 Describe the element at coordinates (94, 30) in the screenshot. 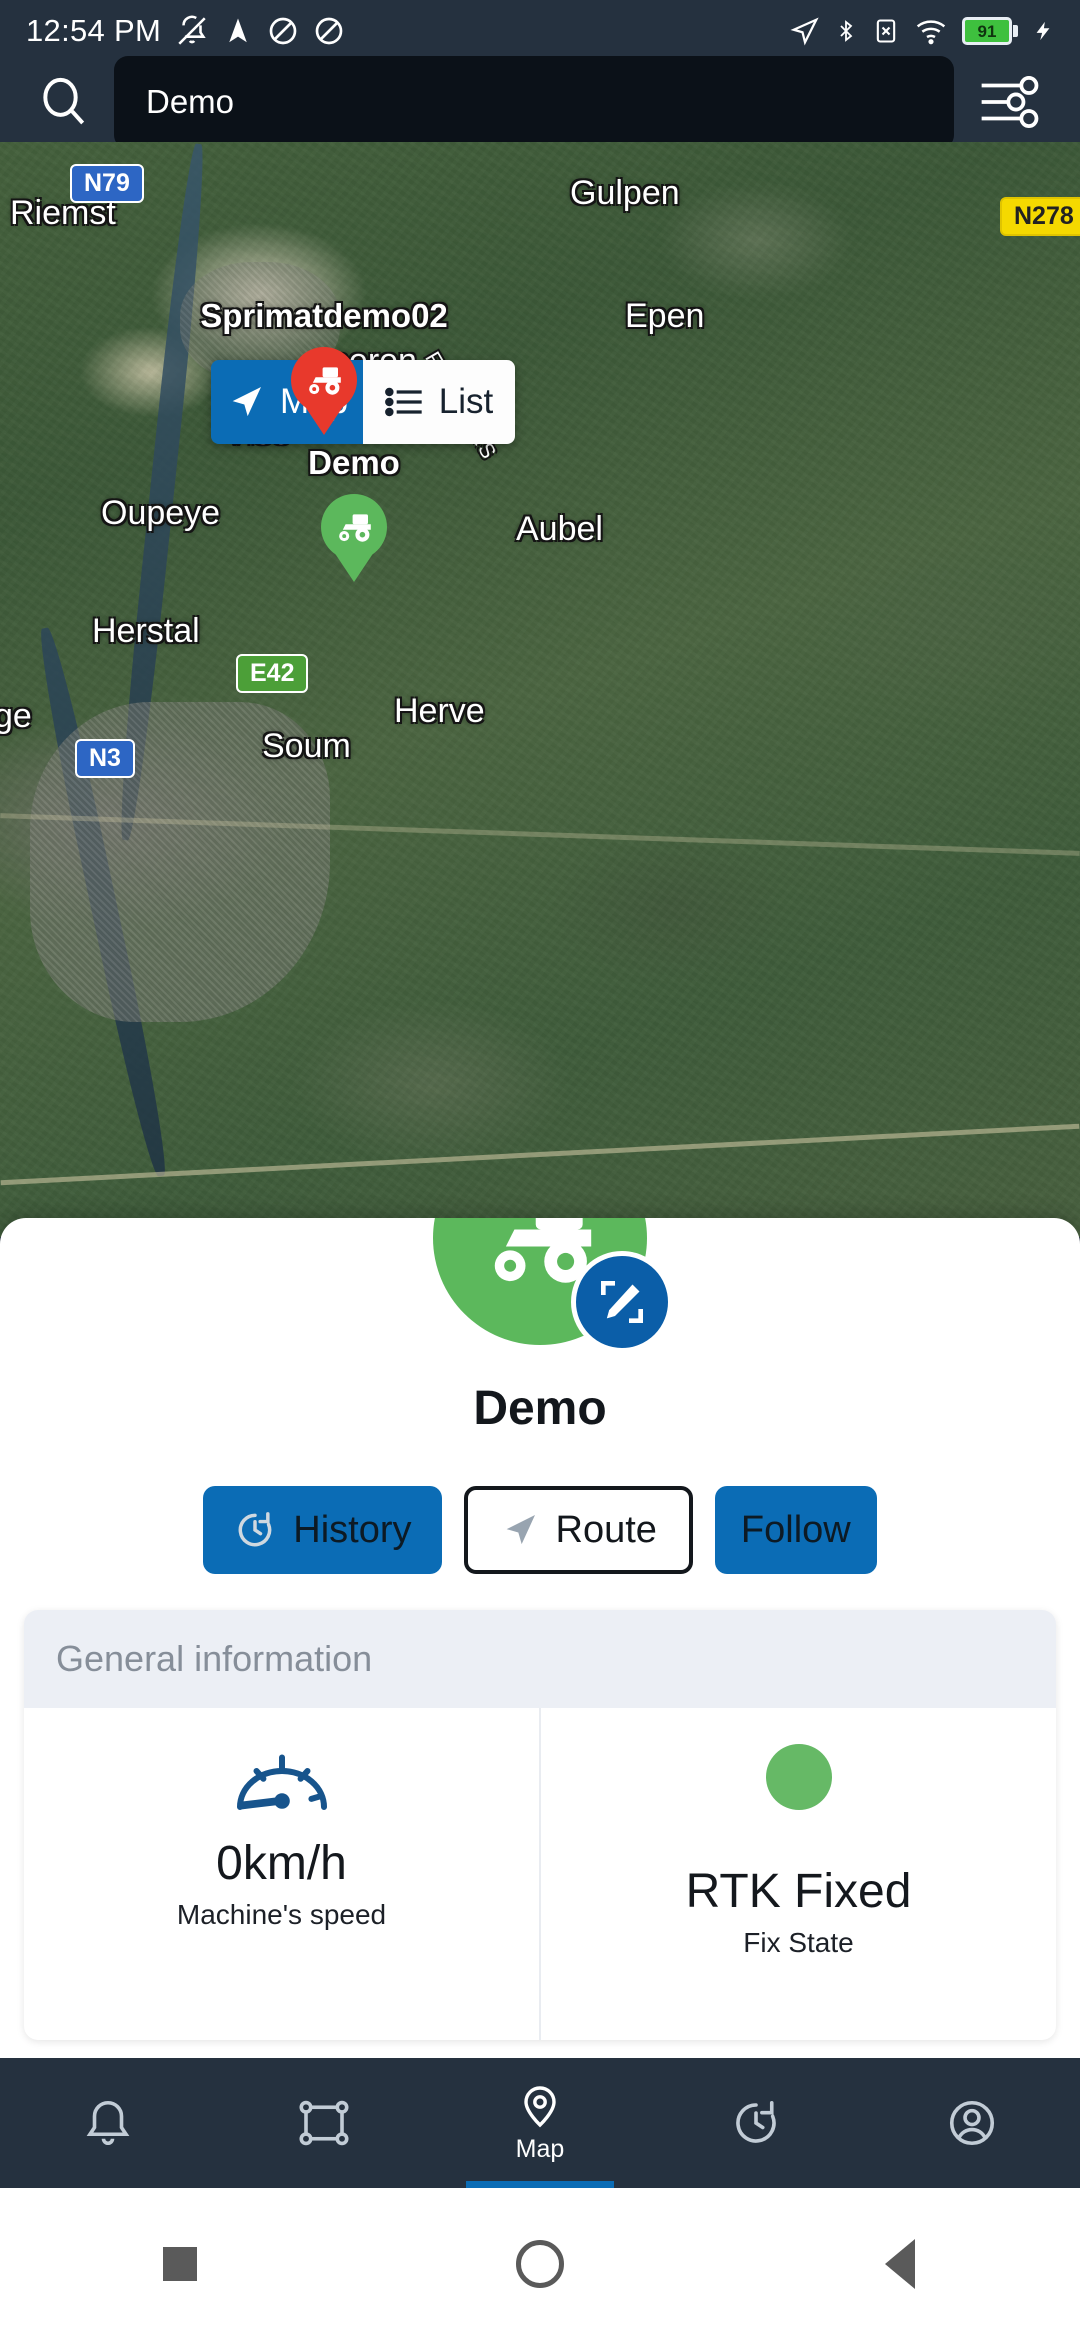

I see `status-bar-clock: 12:54 PM` at that location.